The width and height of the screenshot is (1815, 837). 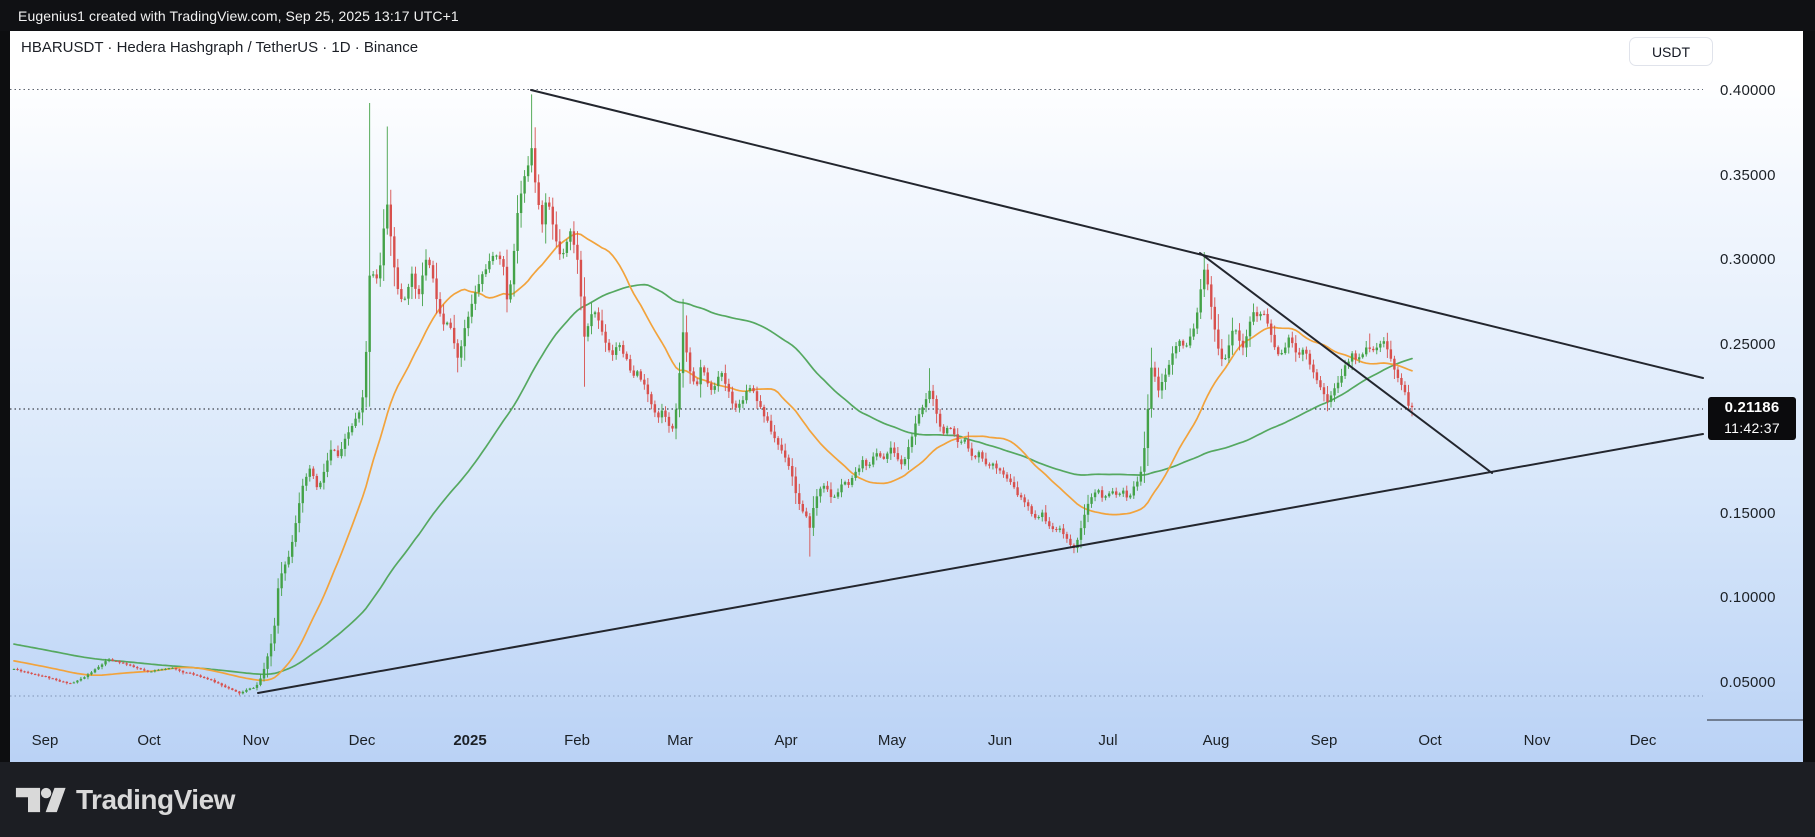 What do you see at coordinates (1108, 740) in the screenshot?
I see `time-axis-label: Jul` at bounding box center [1108, 740].